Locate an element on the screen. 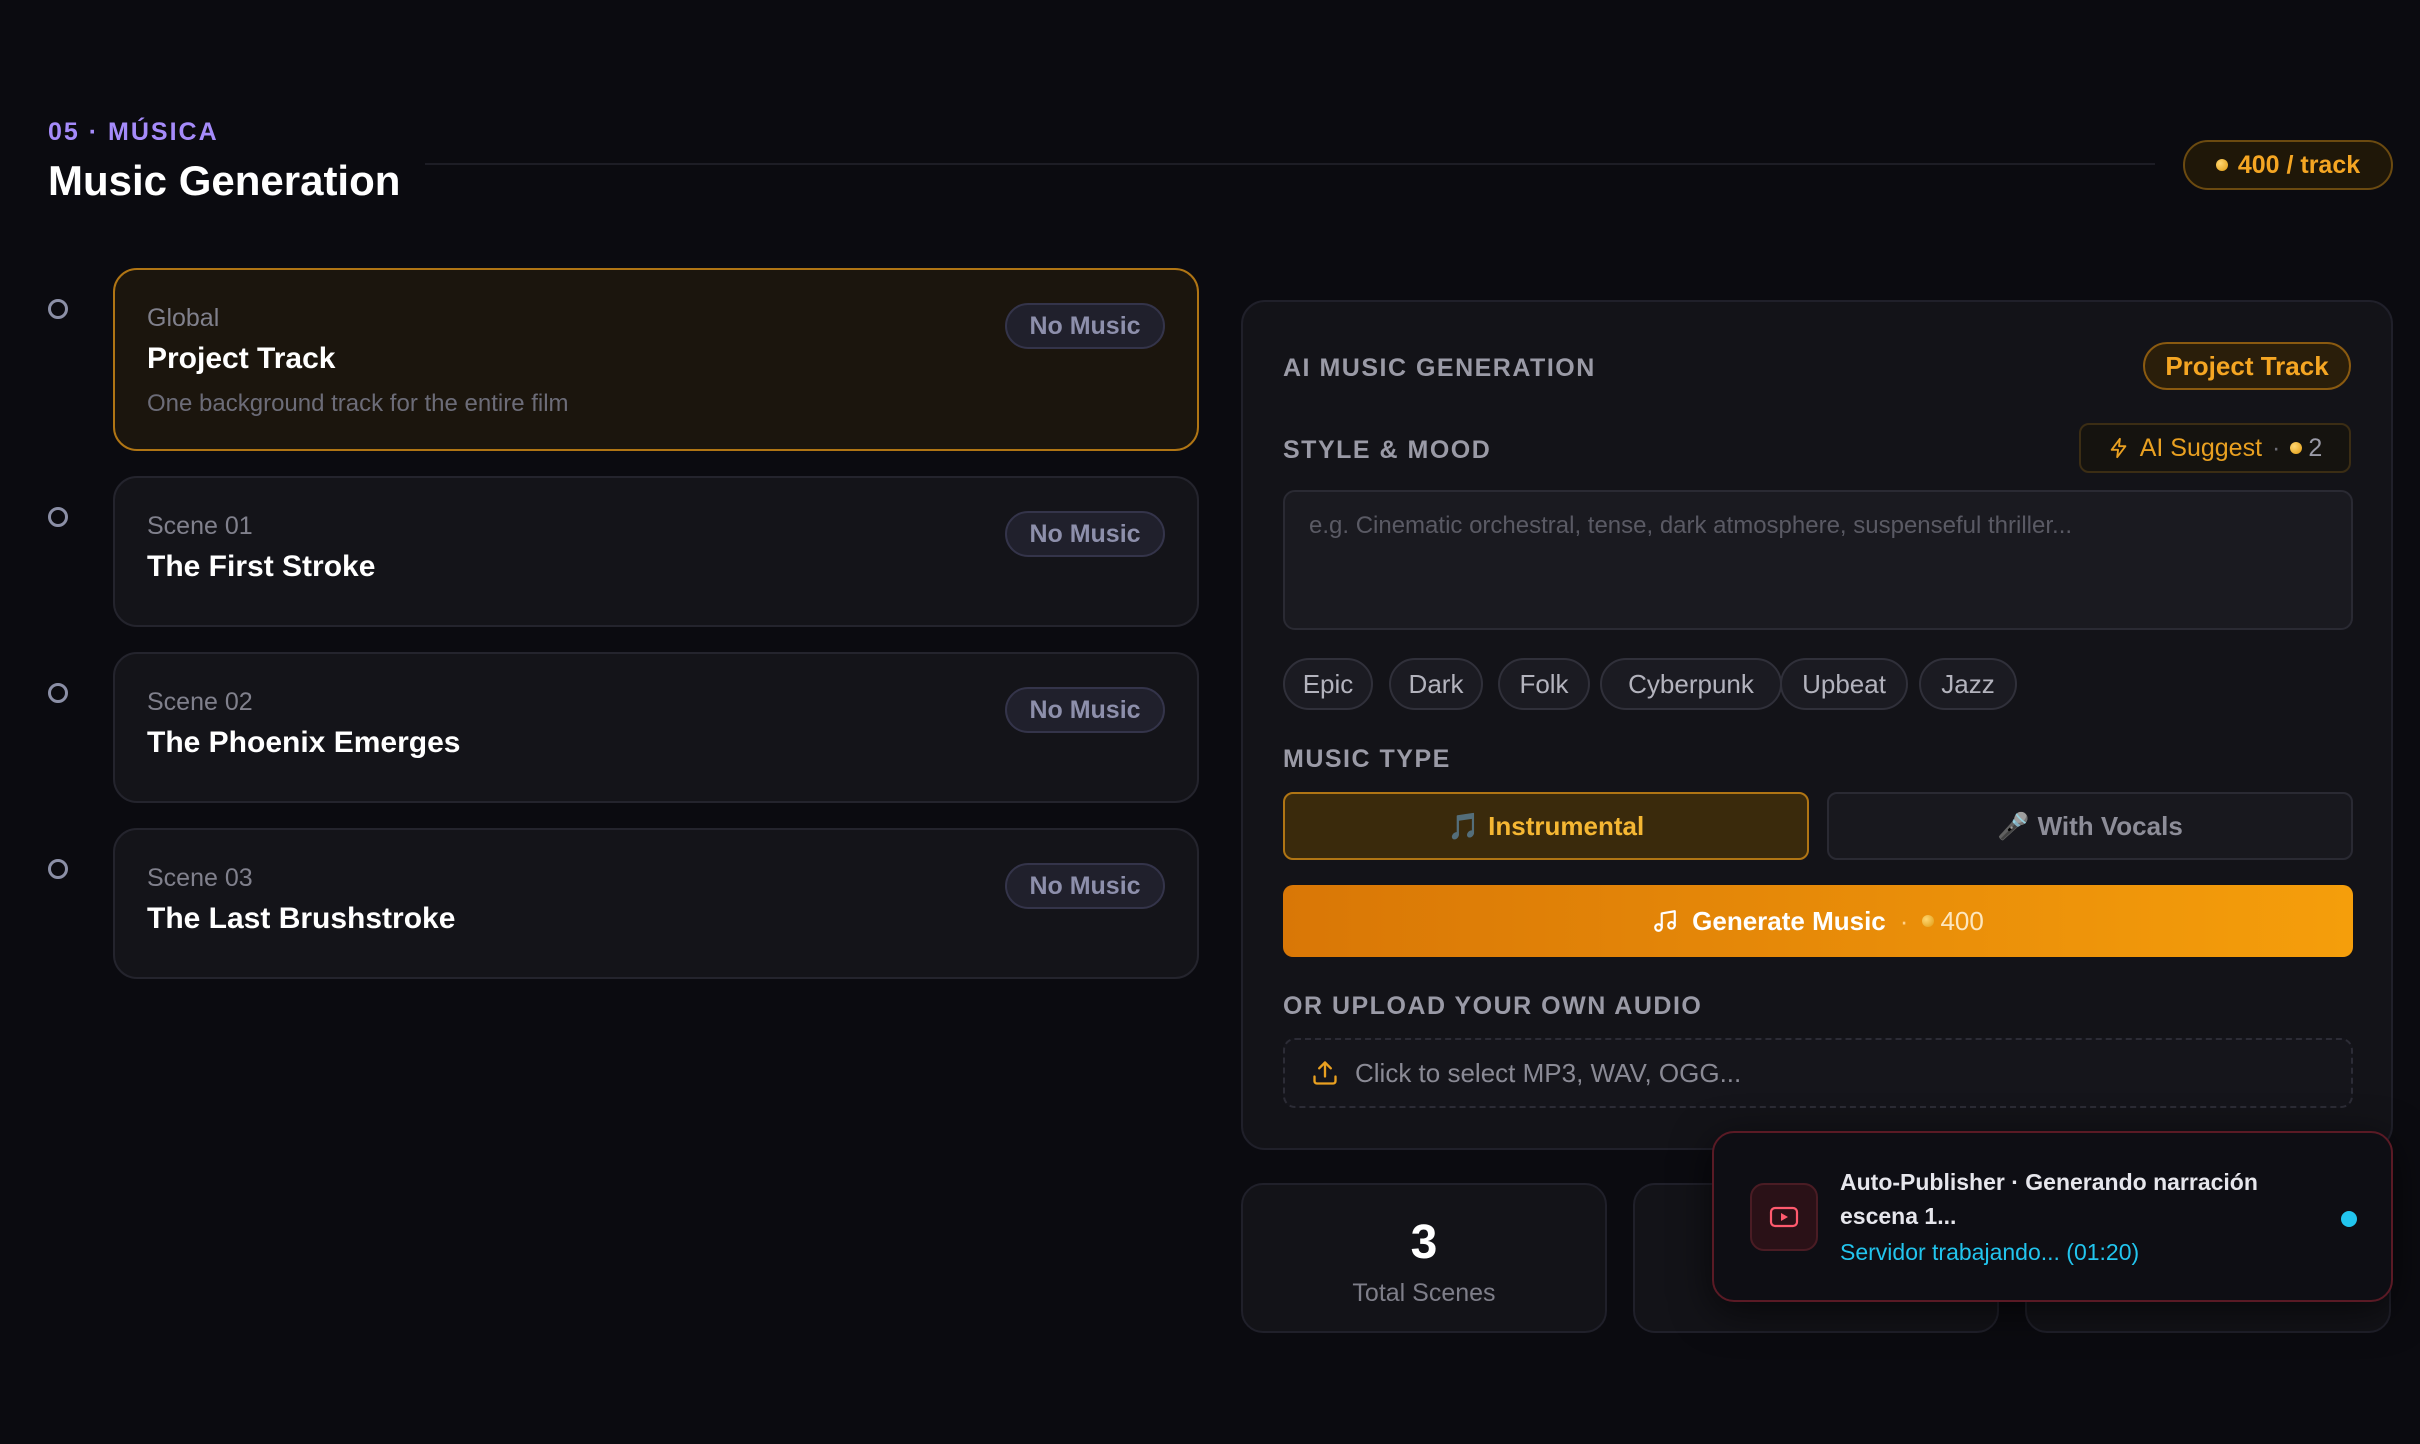  style-chip-jazz: Jazz is located at coordinates (1968, 684).